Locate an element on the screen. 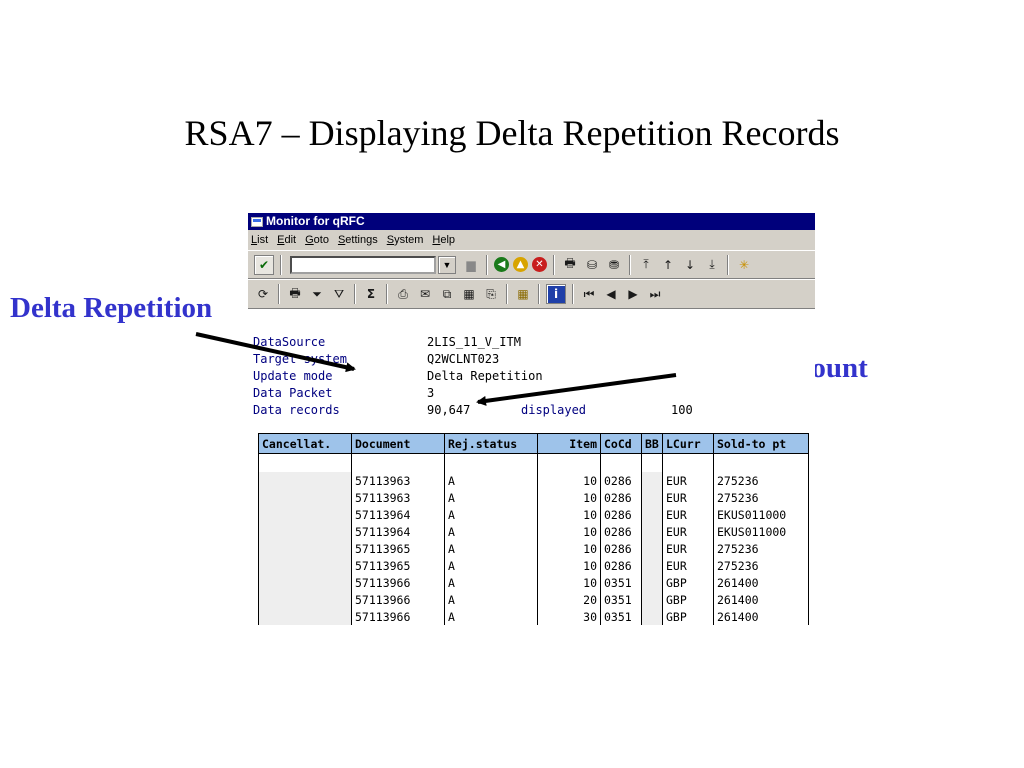 The width and height of the screenshot is (1024, 768). sum-icon: Σ is located at coordinates (371, 294).